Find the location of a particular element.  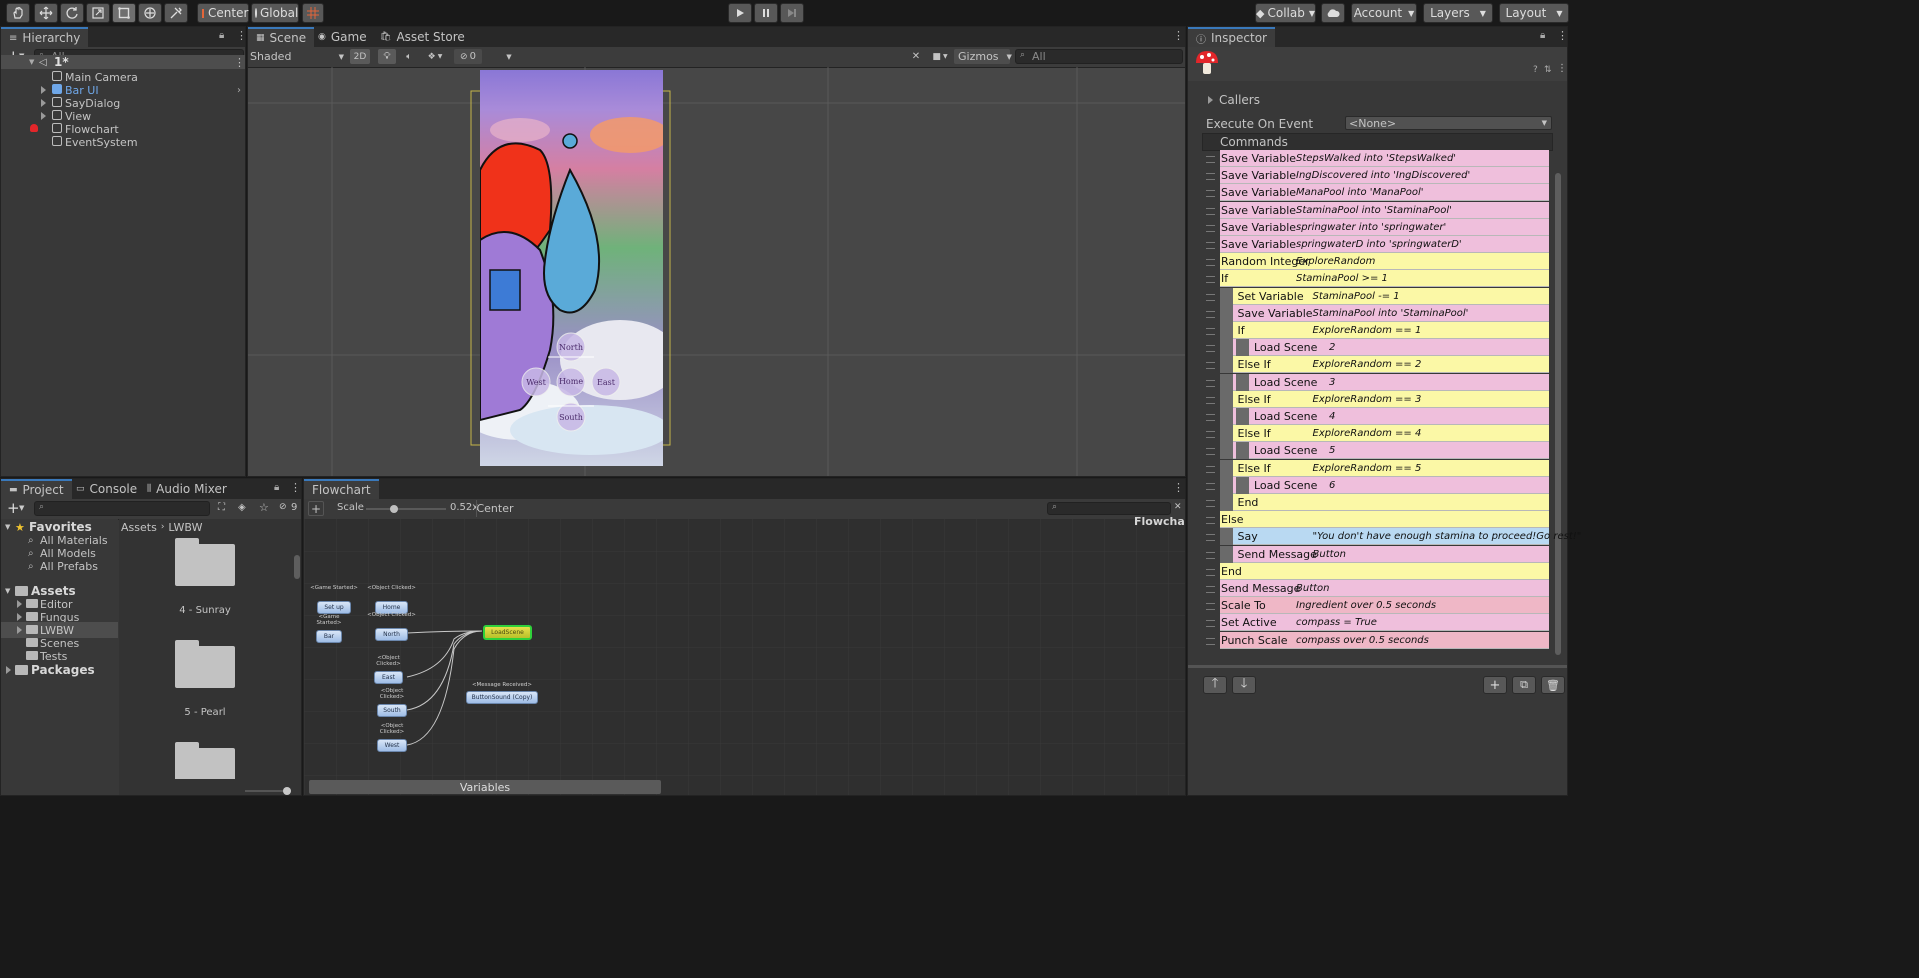

hierarchy-item: EventSystem is located at coordinates (123, 142).